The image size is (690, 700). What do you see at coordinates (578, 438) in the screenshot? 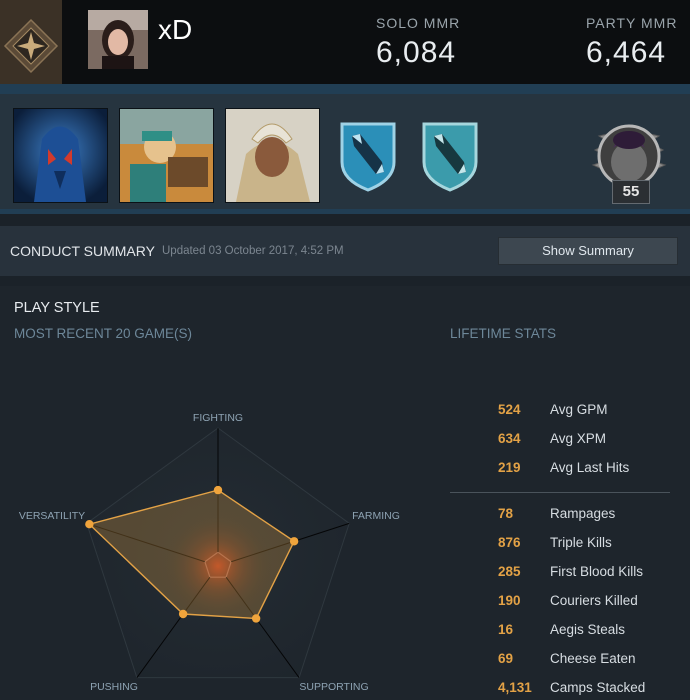
I see `stat-label: Avg XPM` at bounding box center [578, 438].